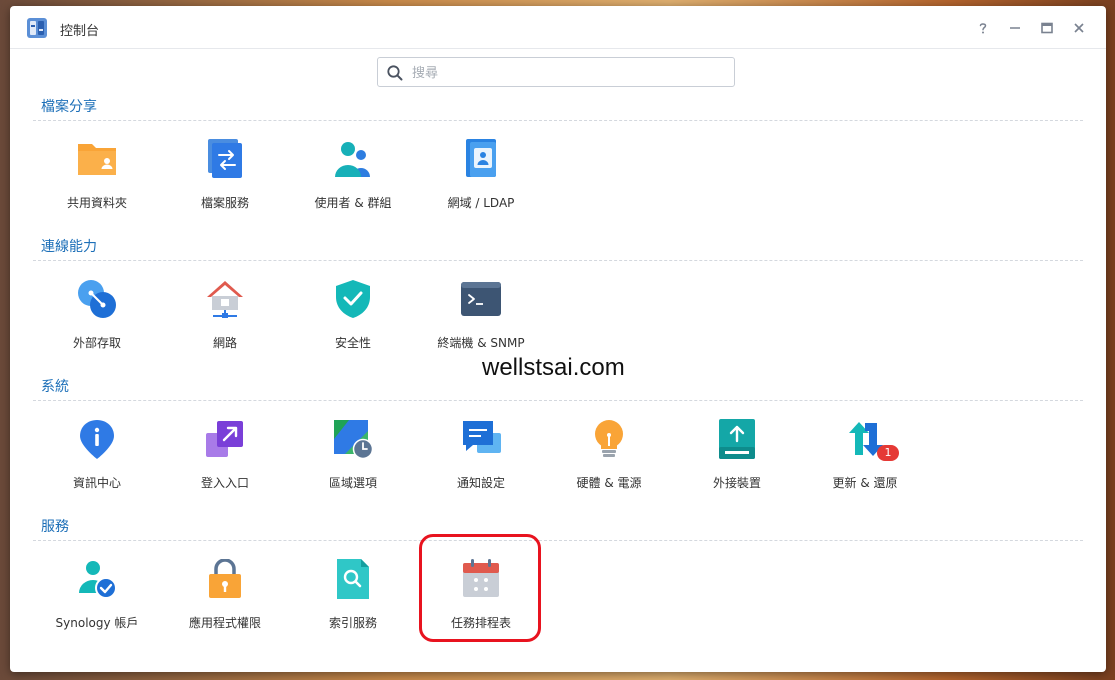 This screenshot has height=680, width=1115. I want to click on notification-label: 通知設定, so click(480, 483).